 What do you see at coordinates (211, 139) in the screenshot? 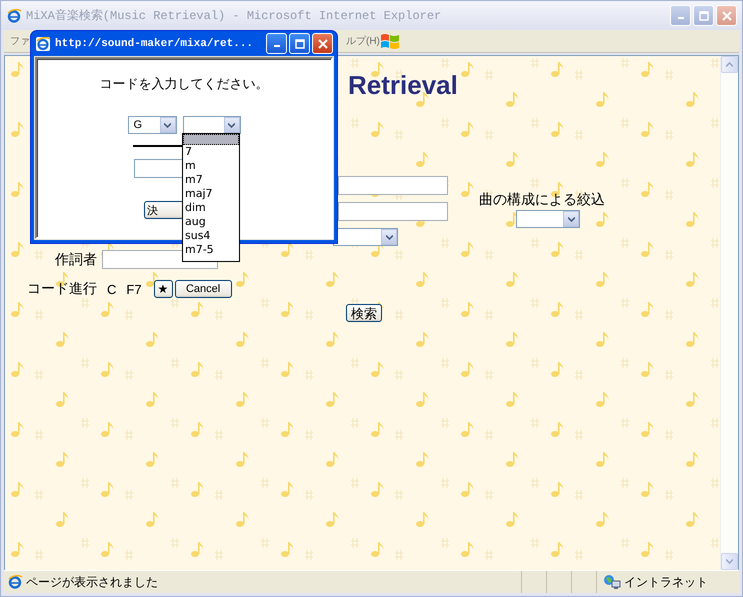
I see `blank-option` at bounding box center [211, 139].